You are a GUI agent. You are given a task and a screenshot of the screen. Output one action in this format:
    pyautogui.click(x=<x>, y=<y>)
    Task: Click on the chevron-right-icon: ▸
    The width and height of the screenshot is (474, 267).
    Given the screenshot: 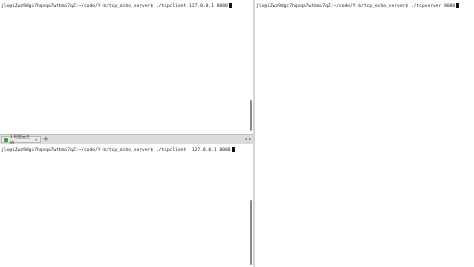 What is the action you would take?
    pyautogui.click(x=250, y=138)
    